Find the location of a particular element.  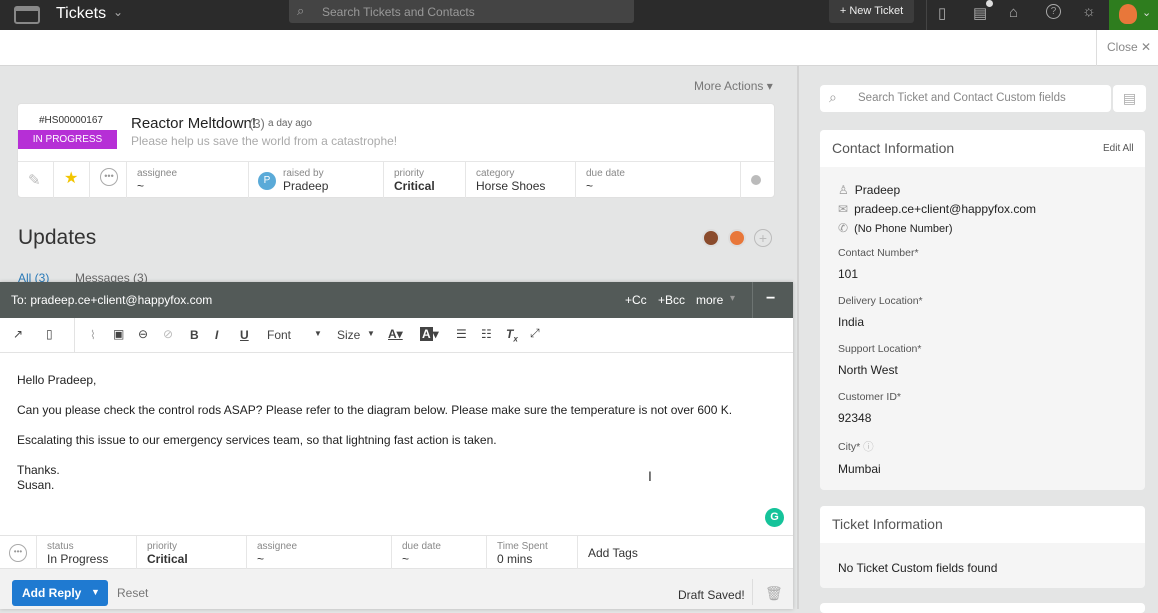

field-value: Mumbai is located at coordinates (859, 469).